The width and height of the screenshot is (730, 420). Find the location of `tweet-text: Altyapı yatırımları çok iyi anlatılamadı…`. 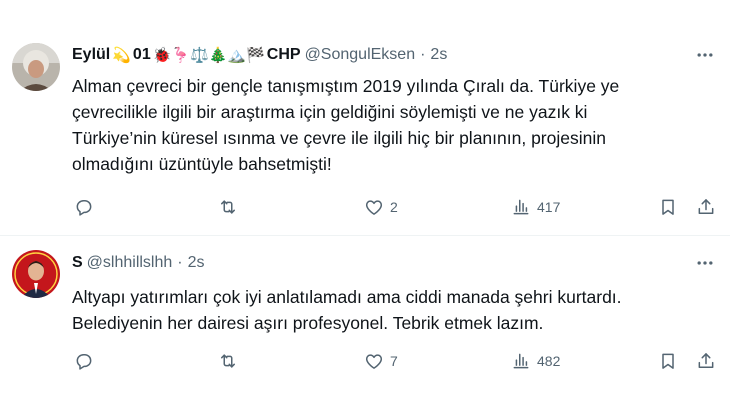

tweet-text: Altyapı yatırımları çok iyi anlatılamadı… is located at coordinates (347, 310).